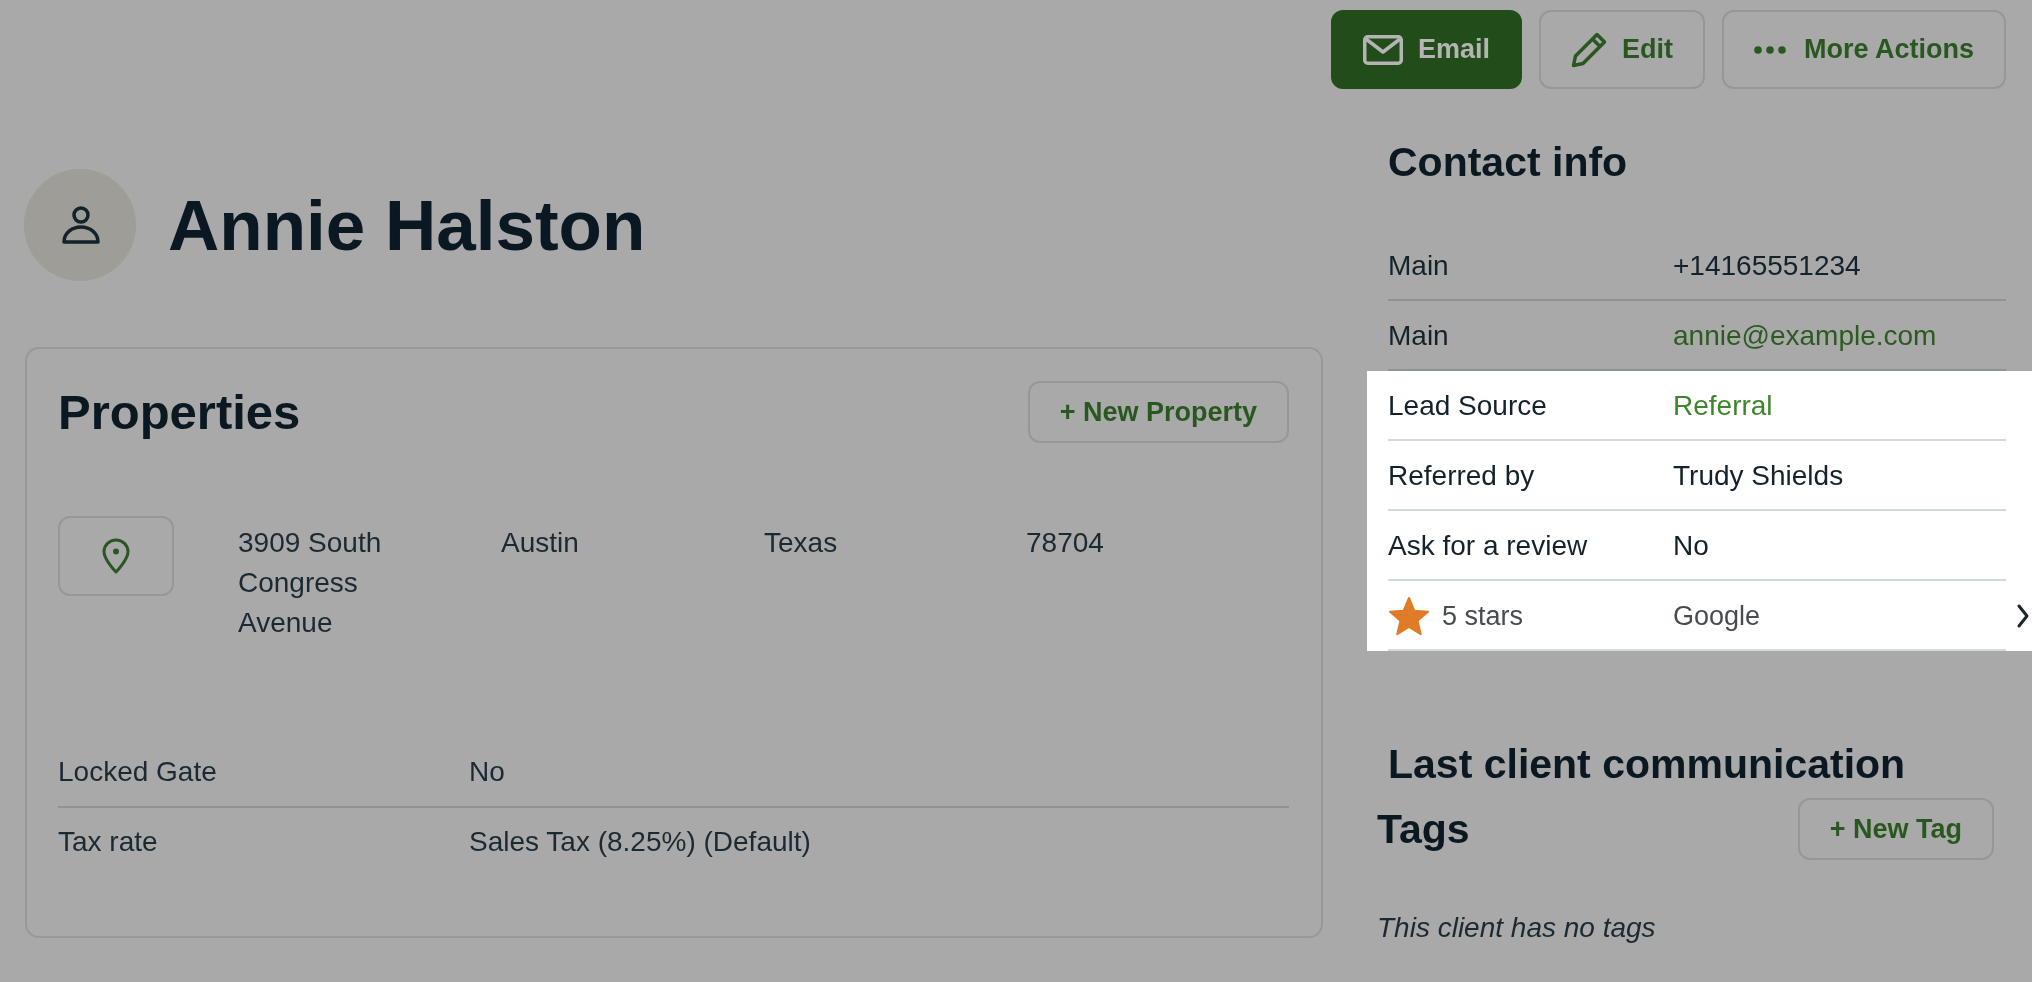 Image resolution: width=2032 pixels, height=982 pixels. What do you see at coordinates (1423, 829) in the screenshot?
I see `section-title: Tags` at bounding box center [1423, 829].